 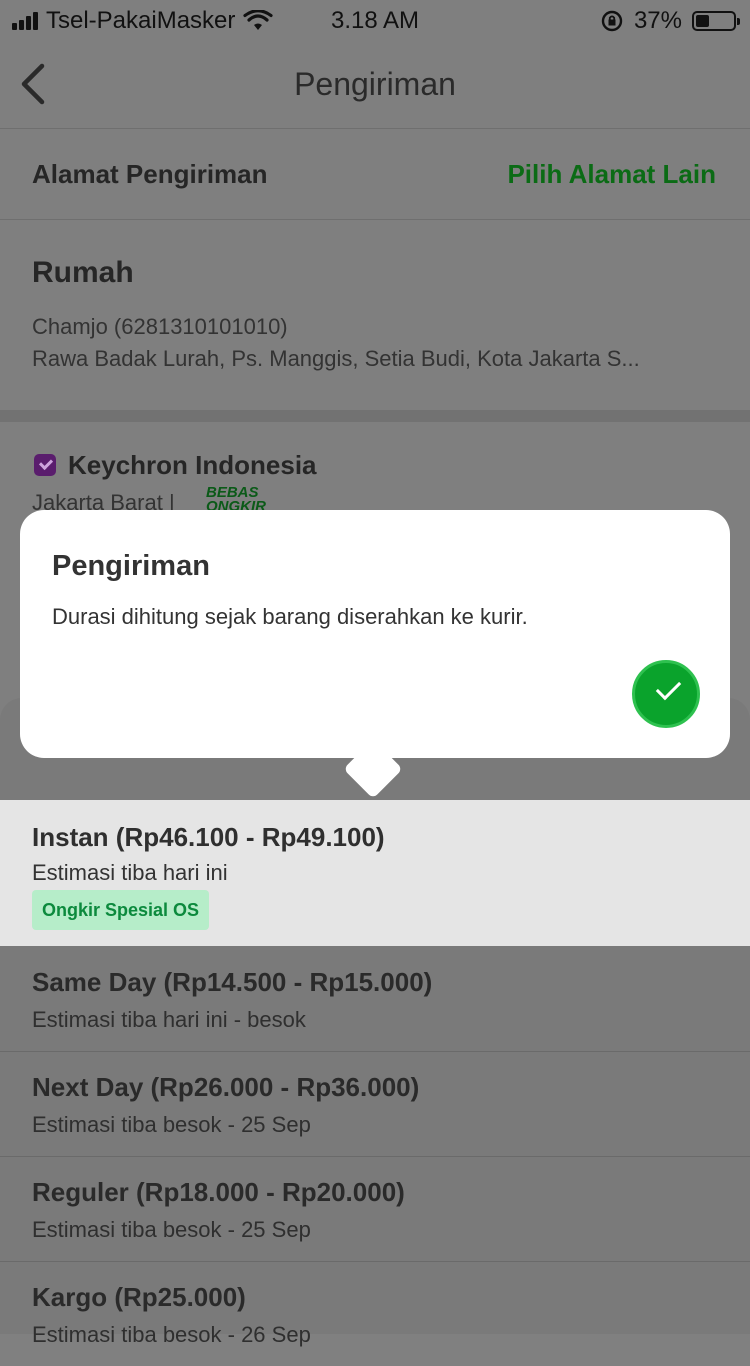 I want to click on battery-percent: 37%, so click(x=657, y=20).